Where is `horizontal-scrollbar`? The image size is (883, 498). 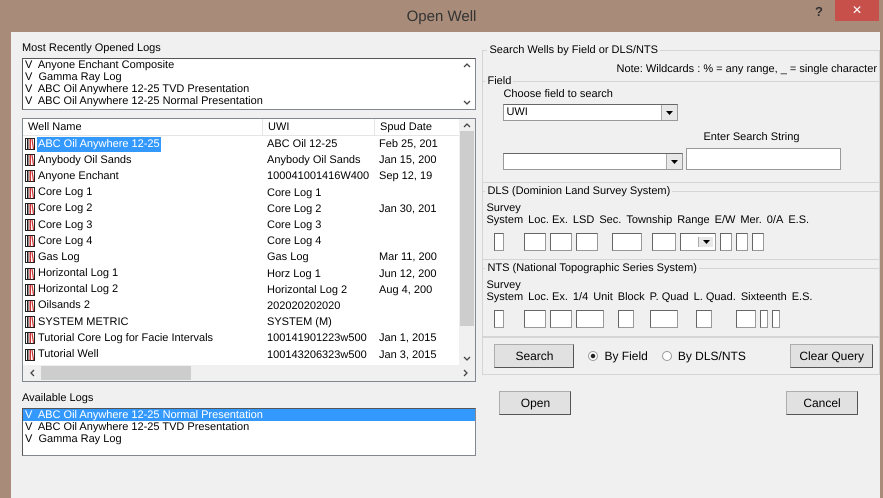 horizontal-scrollbar is located at coordinates (249, 373).